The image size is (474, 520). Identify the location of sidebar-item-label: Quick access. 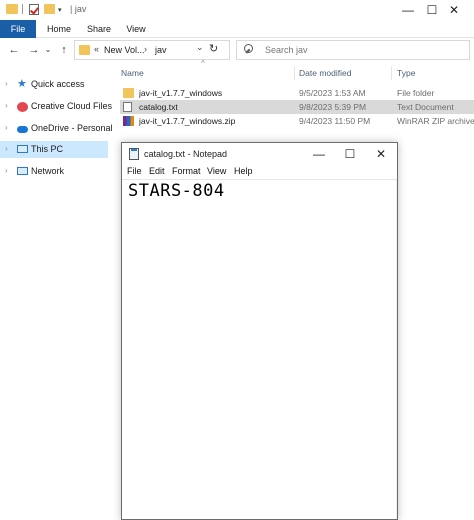
(58, 84).